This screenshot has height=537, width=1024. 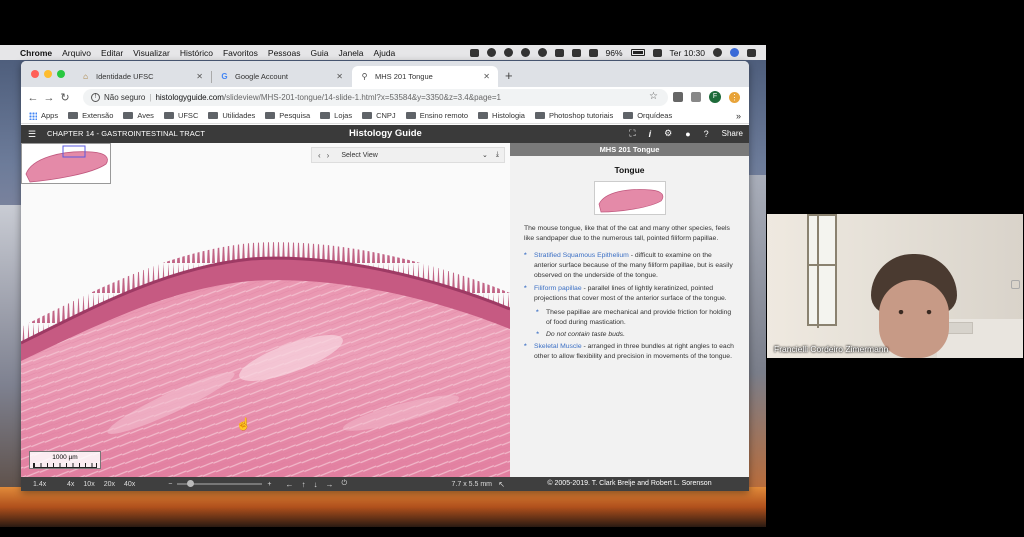 What do you see at coordinates (436, 115) in the screenshot?
I see `bookmark-ensino-remoto: Ensino remoto` at bounding box center [436, 115].